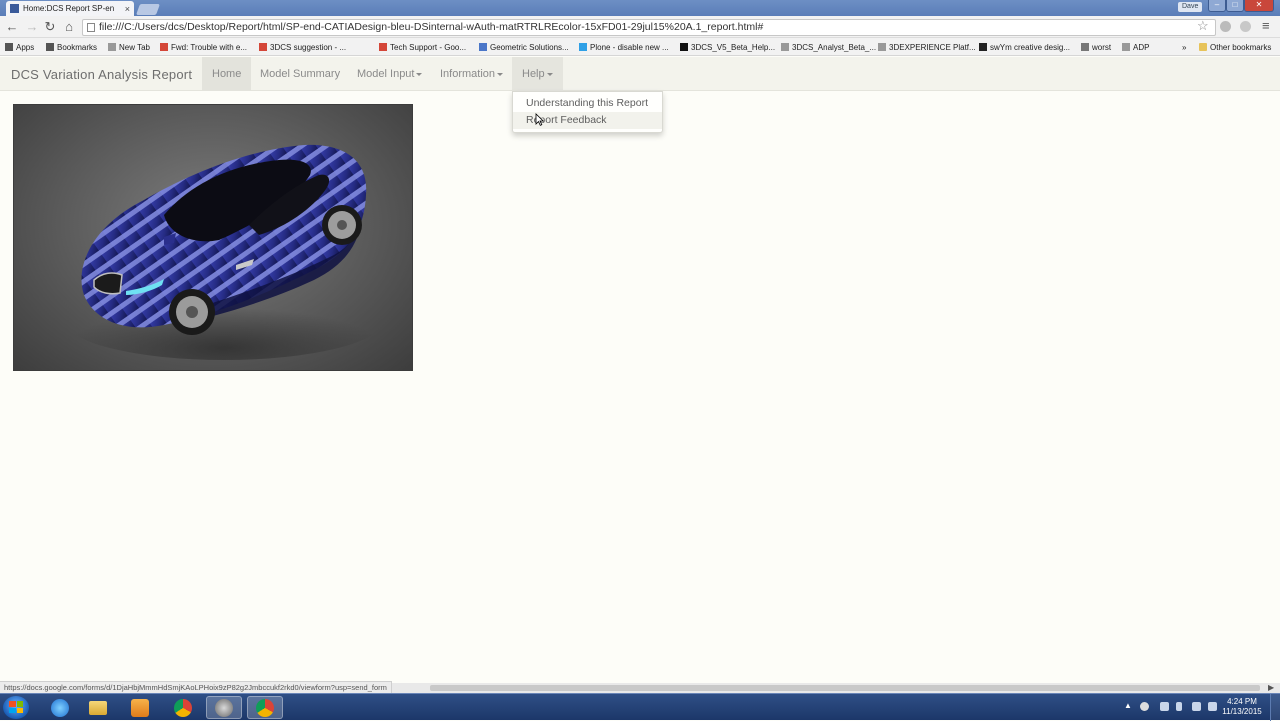 This screenshot has height=721, width=1280. Describe the element at coordinates (98, 707) in the screenshot. I see `taskbar-file-explorer` at that location.